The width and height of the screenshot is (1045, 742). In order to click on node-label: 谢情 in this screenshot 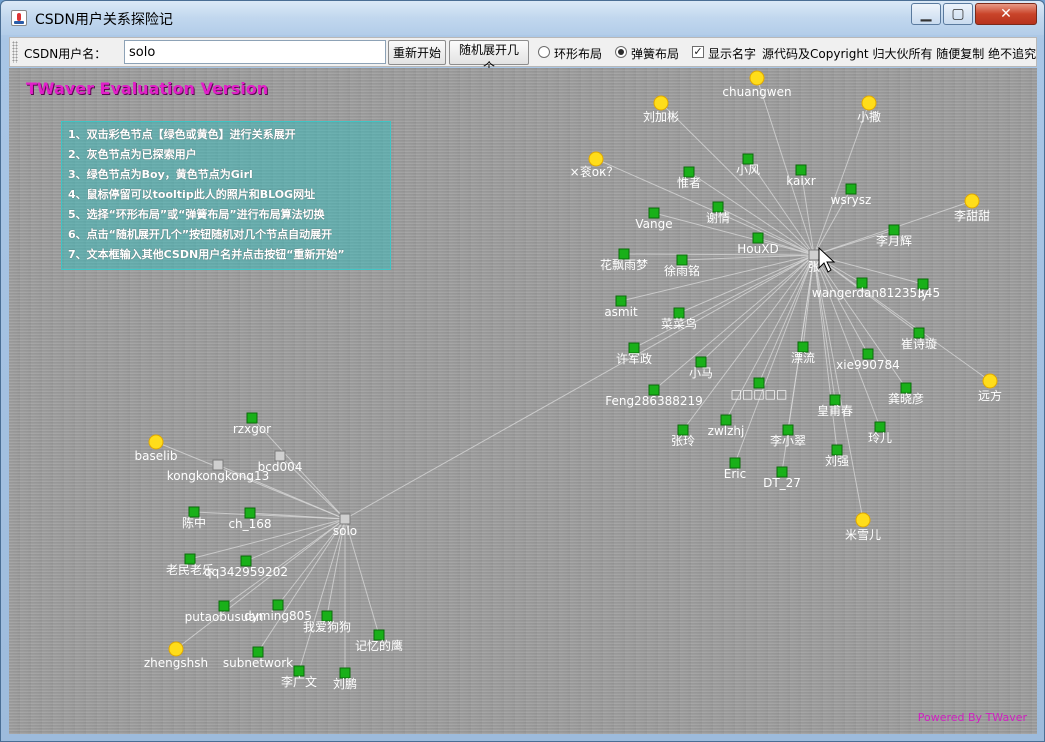, I will do `click(718, 217)`.